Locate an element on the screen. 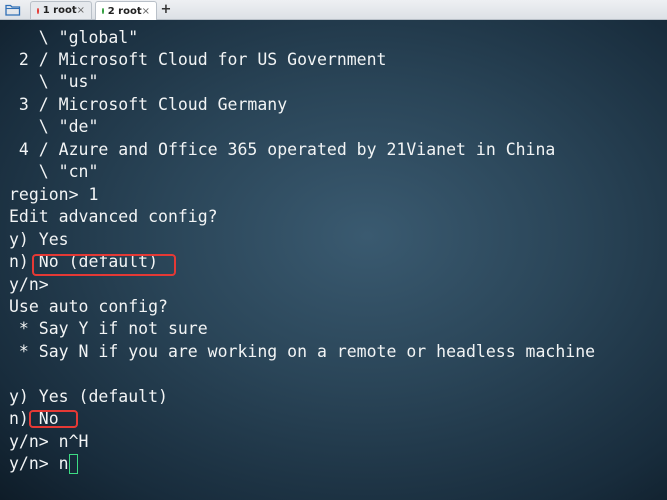 This screenshot has height=500, width=667. terminal-line: Use auto config? is located at coordinates (88, 306).